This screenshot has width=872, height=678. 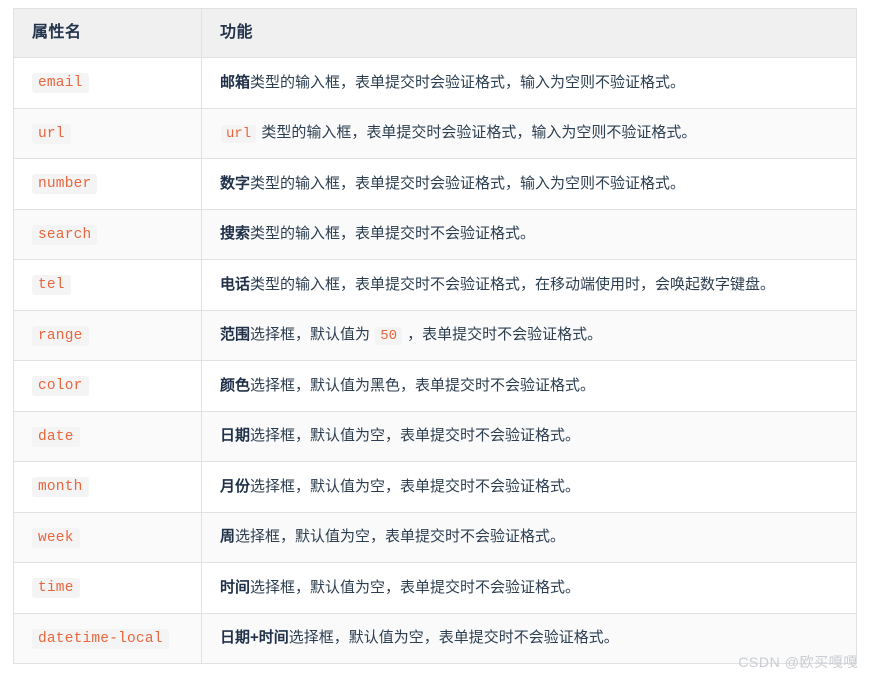 What do you see at coordinates (235, 234) in the screenshot?
I see `description-keyword: 搜索` at bounding box center [235, 234].